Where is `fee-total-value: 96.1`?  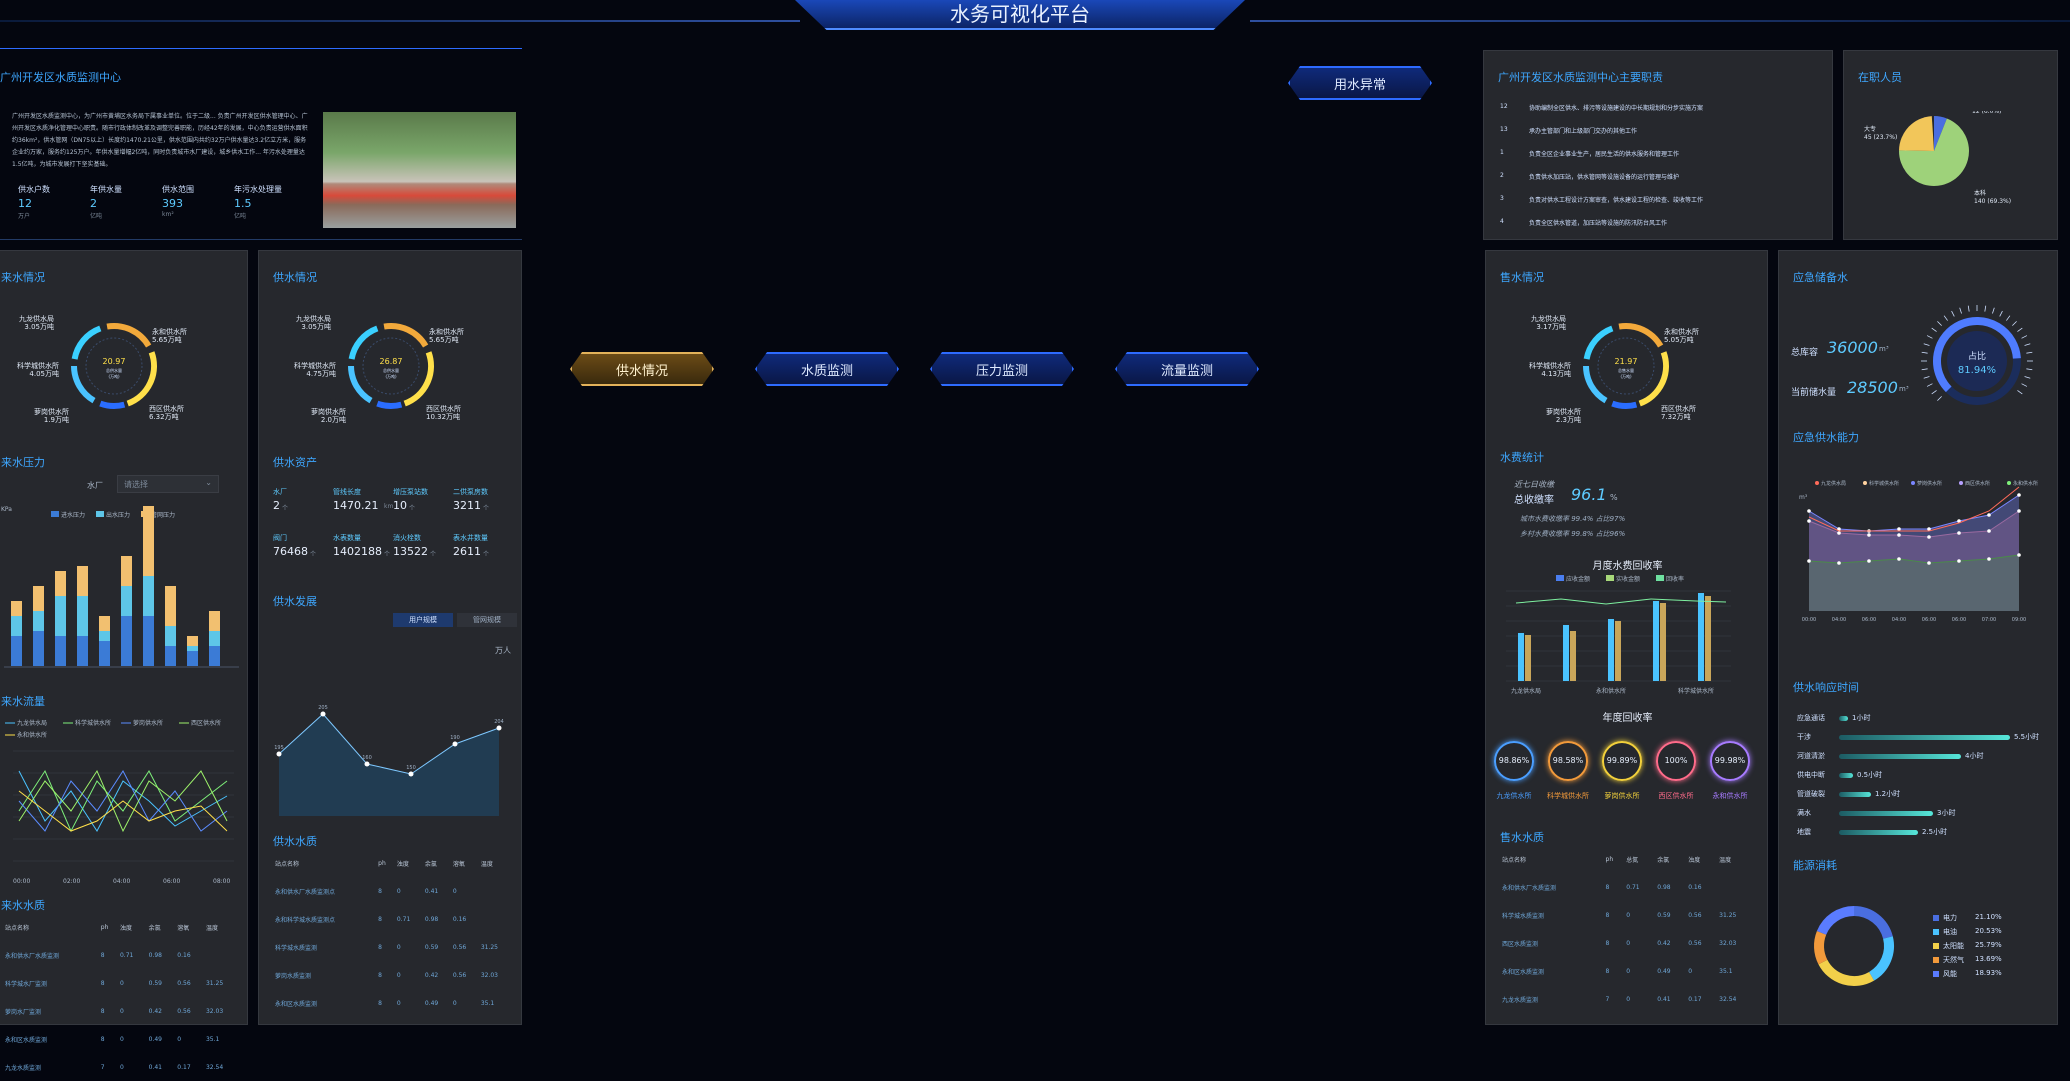 fee-total-value: 96.1 is located at coordinates (1589, 494).